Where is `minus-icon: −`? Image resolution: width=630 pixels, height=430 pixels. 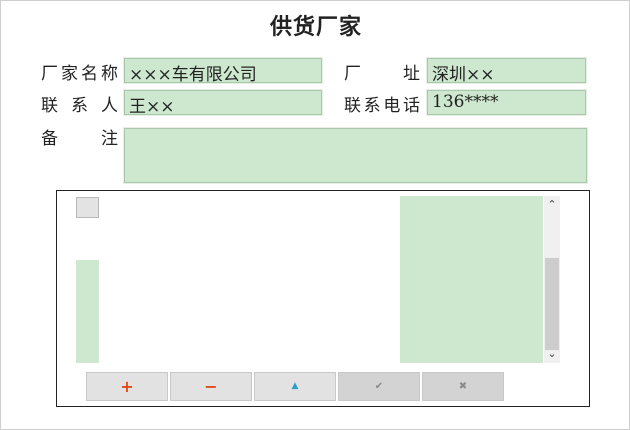
minus-icon: − is located at coordinates (211, 386).